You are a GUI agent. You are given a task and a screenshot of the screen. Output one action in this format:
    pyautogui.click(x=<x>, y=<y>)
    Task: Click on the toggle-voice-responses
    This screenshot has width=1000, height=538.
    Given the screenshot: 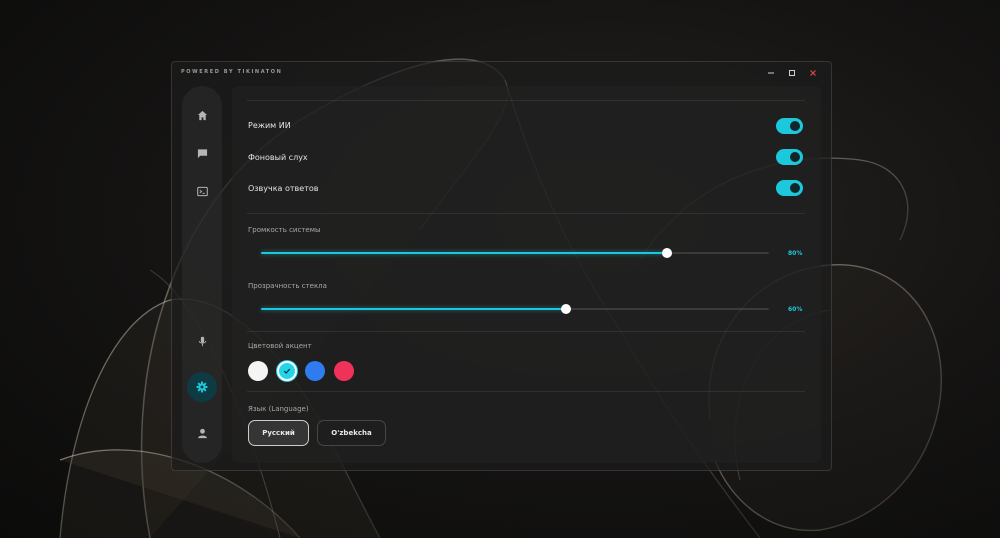 What is the action you would take?
    pyautogui.click(x=789, y=188)
    